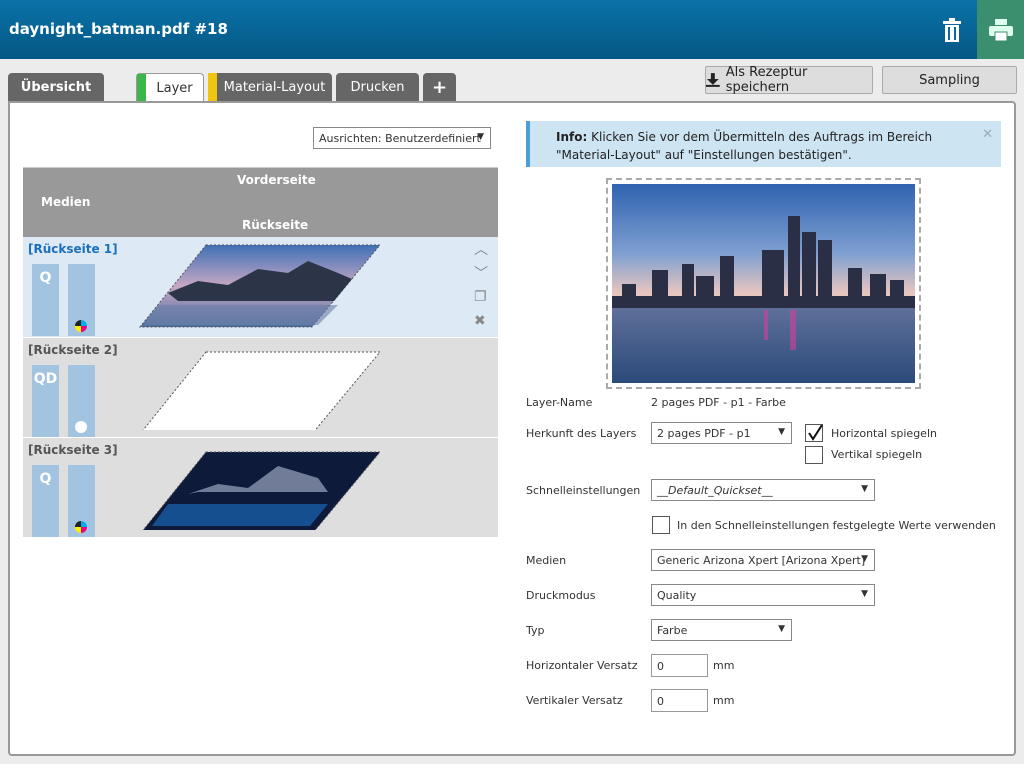 This screenshot has width=1024, height=764. I want to click on tab-add: +, so click(439, 87).